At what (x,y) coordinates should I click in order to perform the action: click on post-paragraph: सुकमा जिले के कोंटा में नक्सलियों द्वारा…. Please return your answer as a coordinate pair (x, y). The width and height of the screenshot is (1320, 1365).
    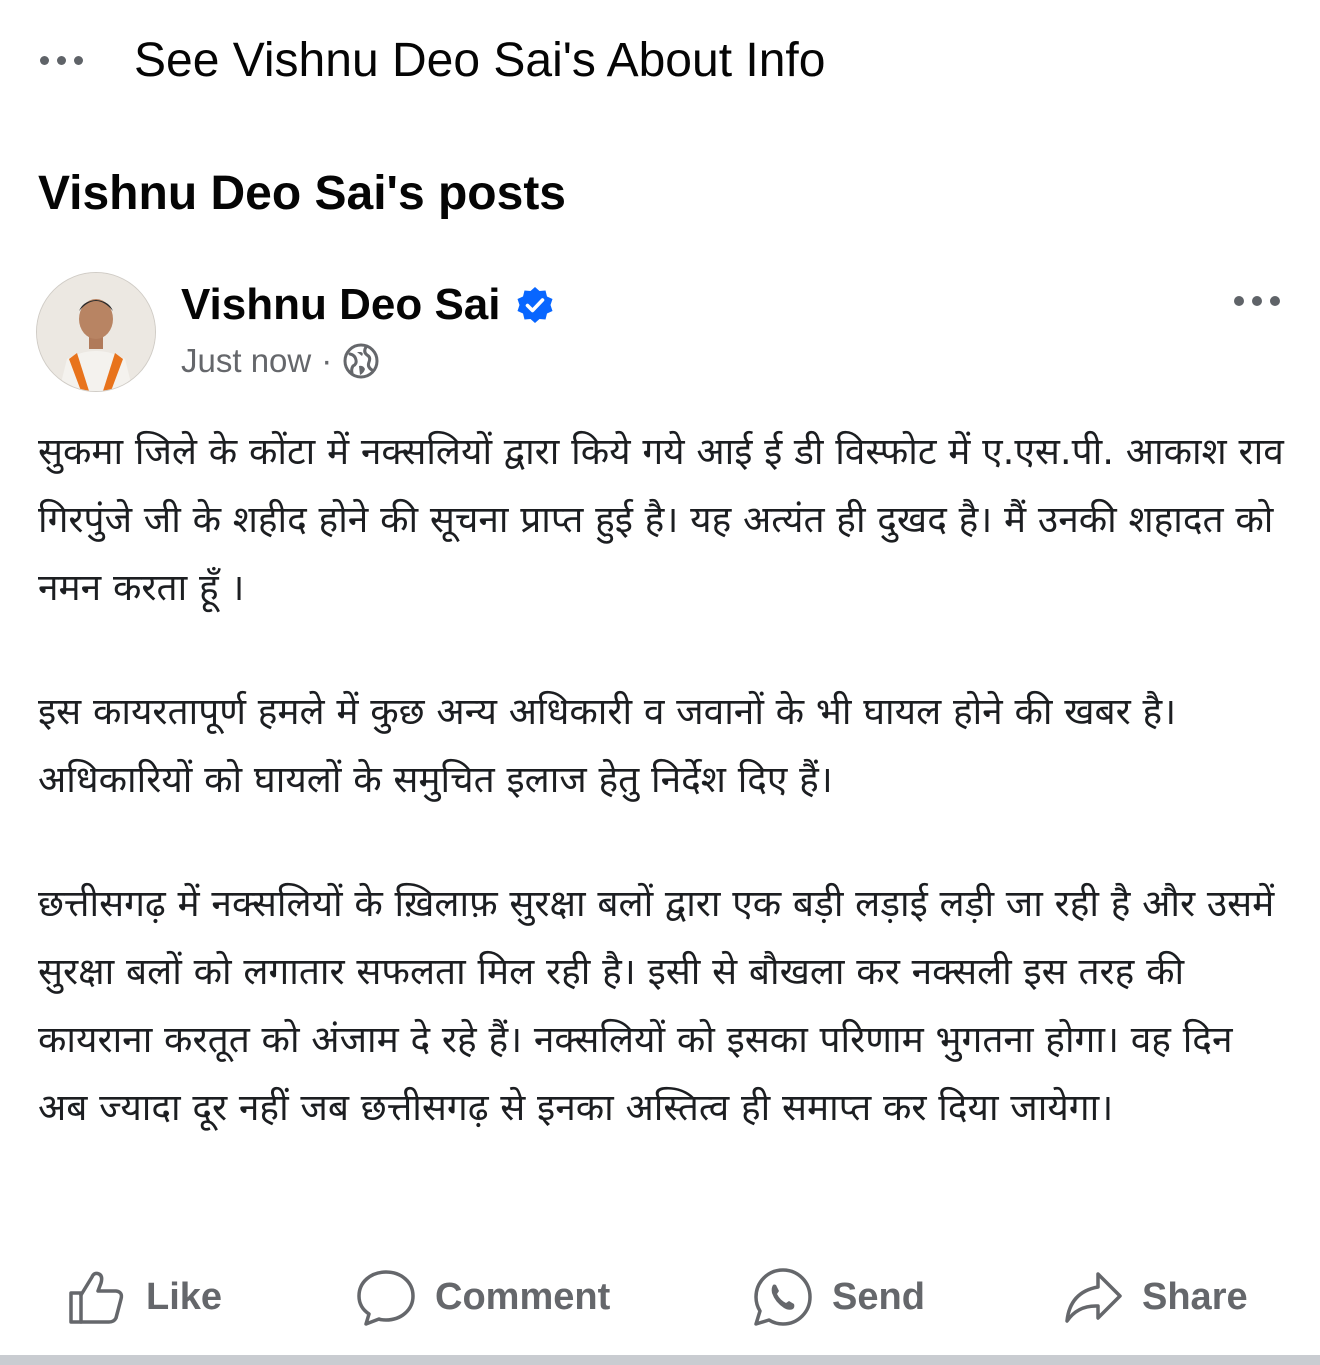
    Looking at the image, I should click on (661, 519).